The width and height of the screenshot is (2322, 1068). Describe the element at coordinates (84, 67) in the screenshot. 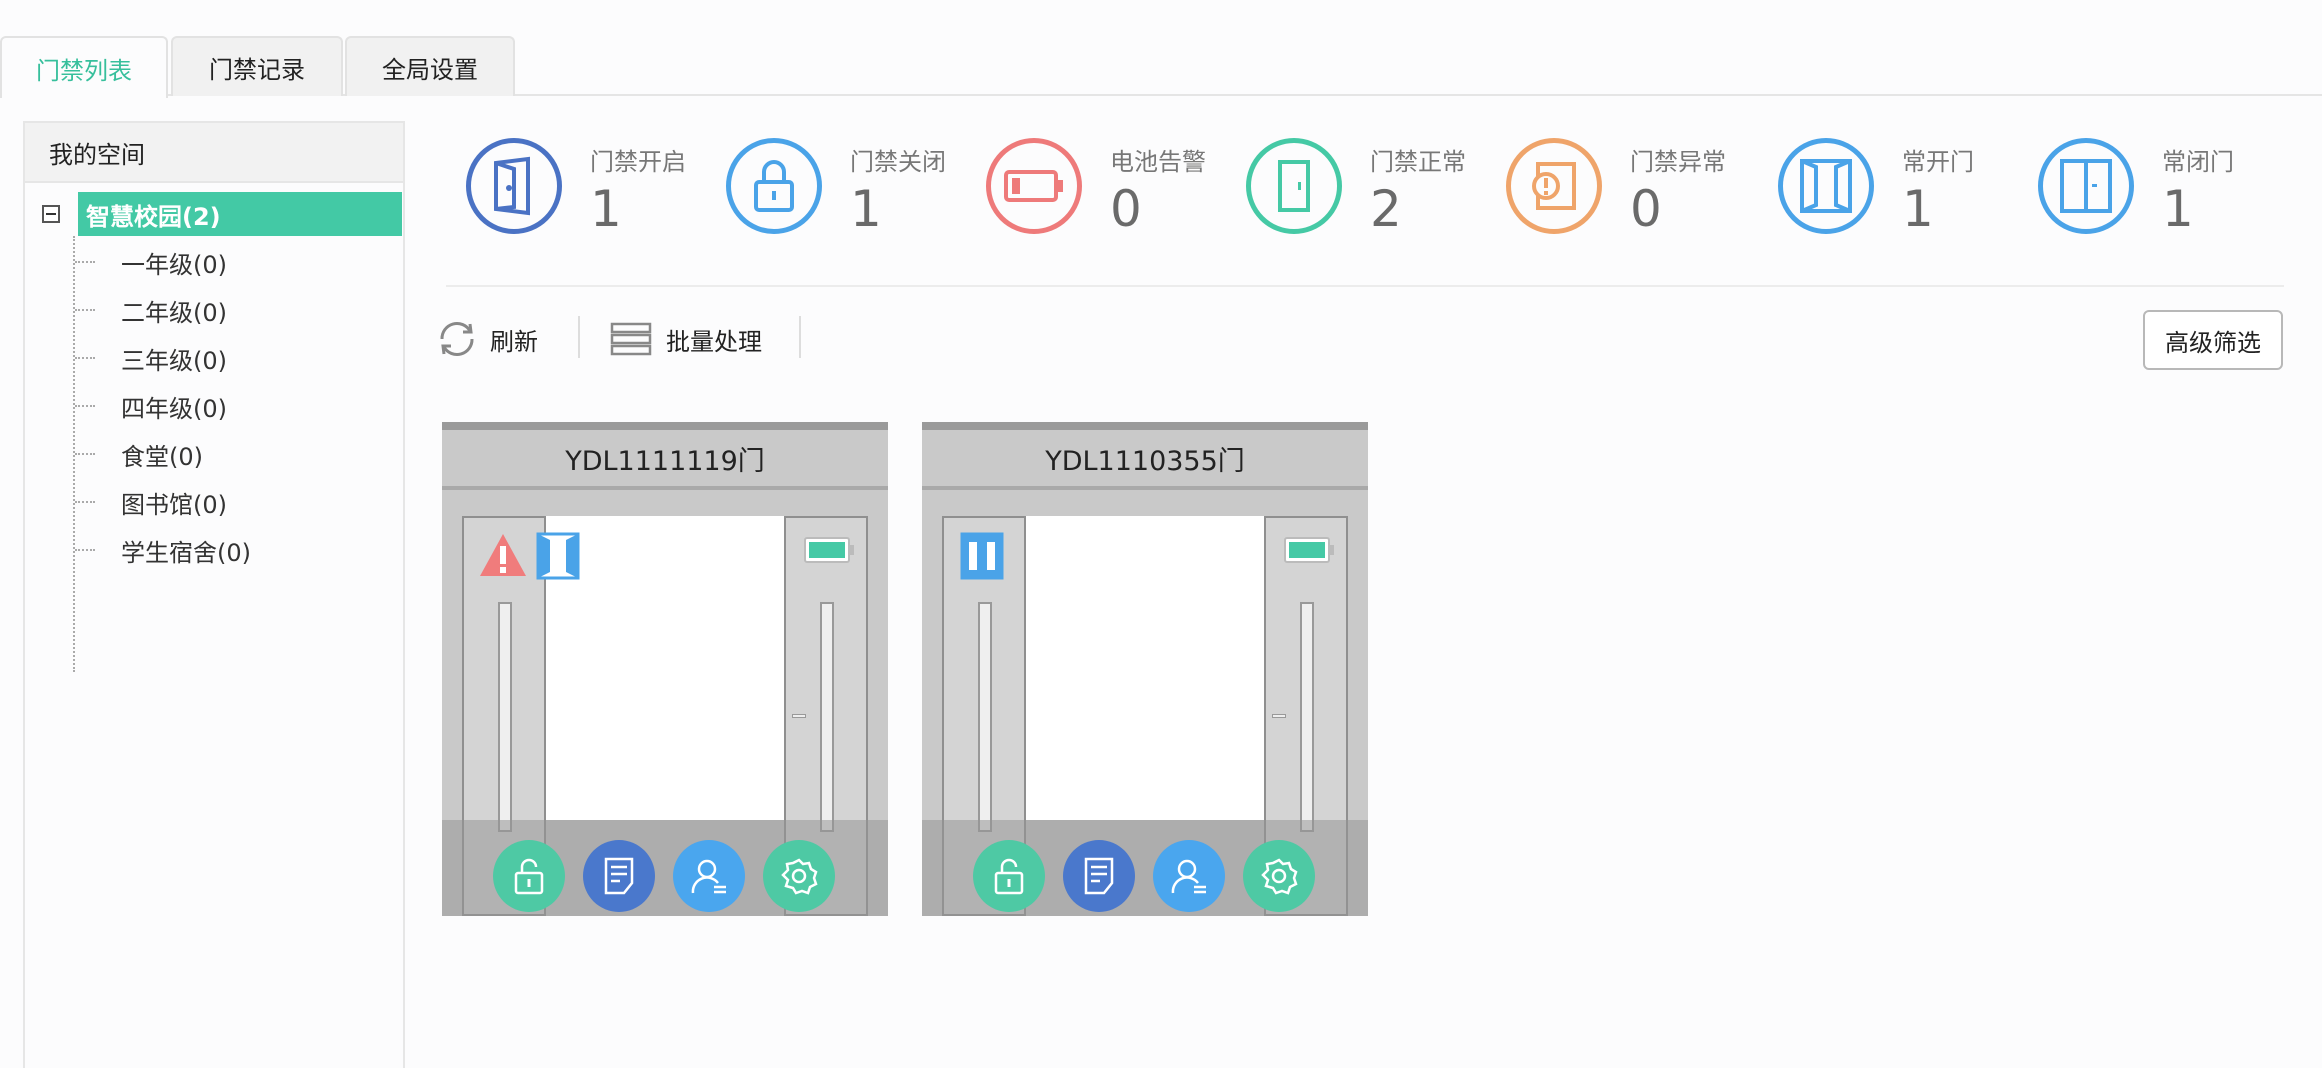

I see `tab-door-list: 门禁列表` at that location.